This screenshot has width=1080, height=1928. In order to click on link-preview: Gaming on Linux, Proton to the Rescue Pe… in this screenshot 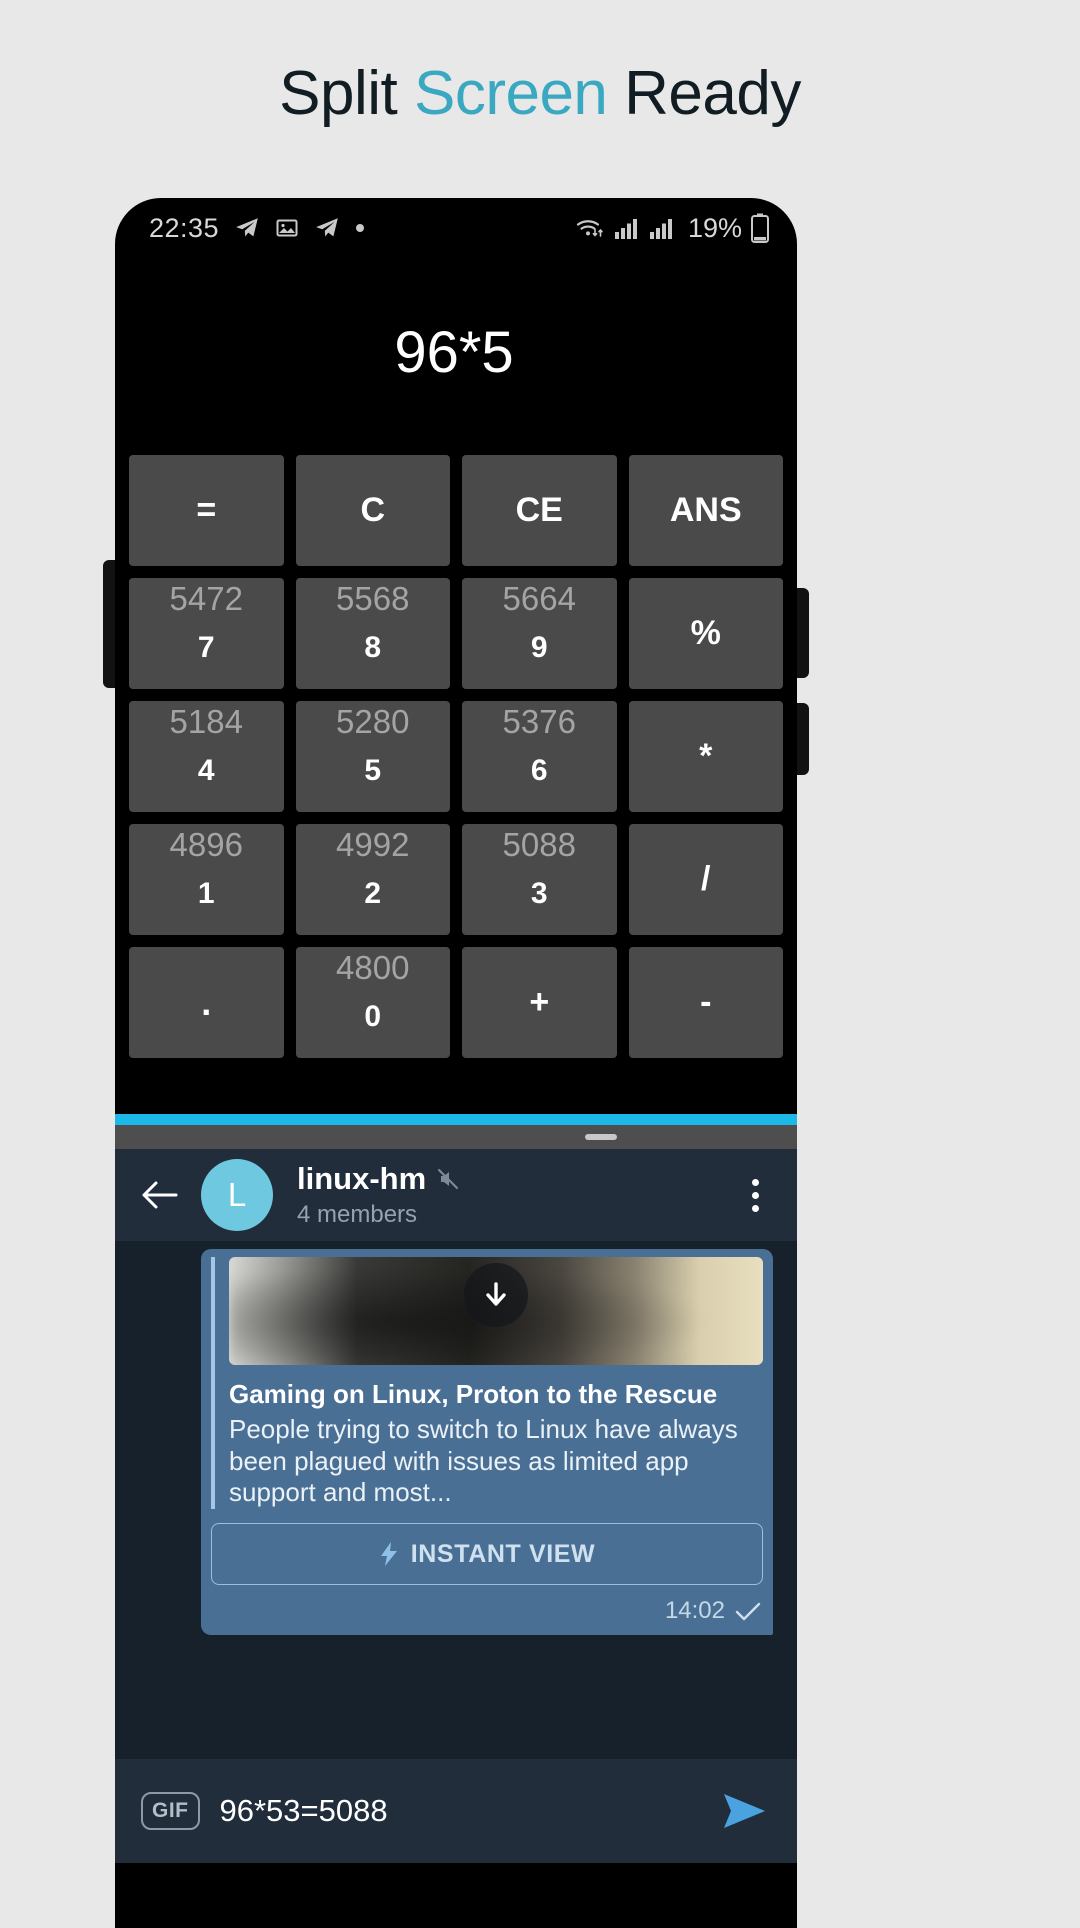, I will do `click(487, 1383)`.